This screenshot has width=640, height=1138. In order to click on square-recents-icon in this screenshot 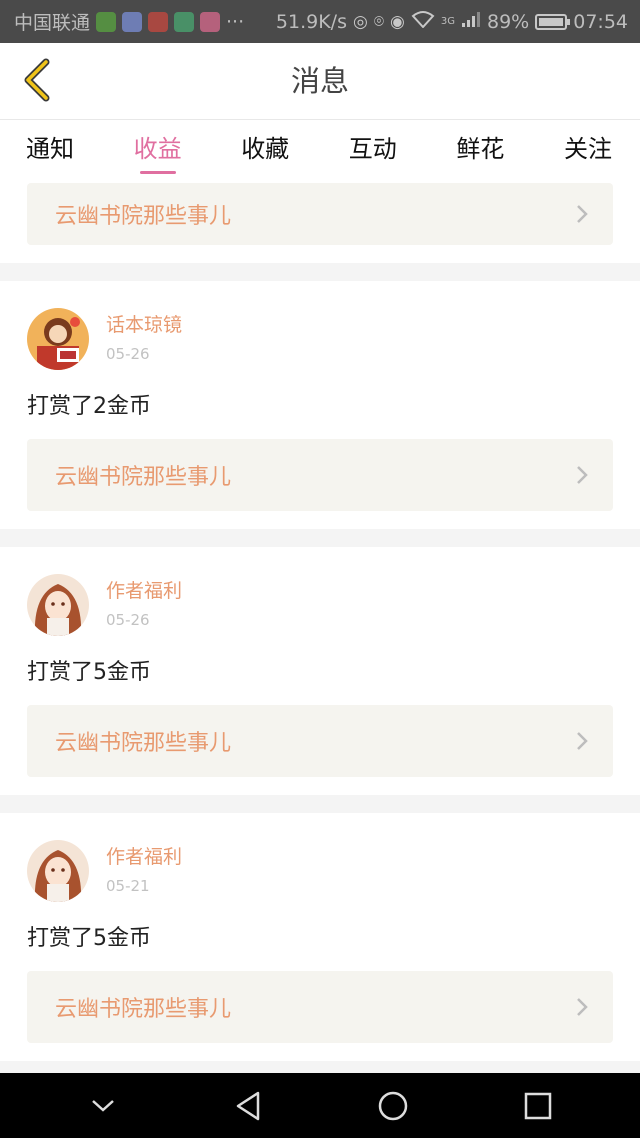, I will do `click(537, 1105)`.